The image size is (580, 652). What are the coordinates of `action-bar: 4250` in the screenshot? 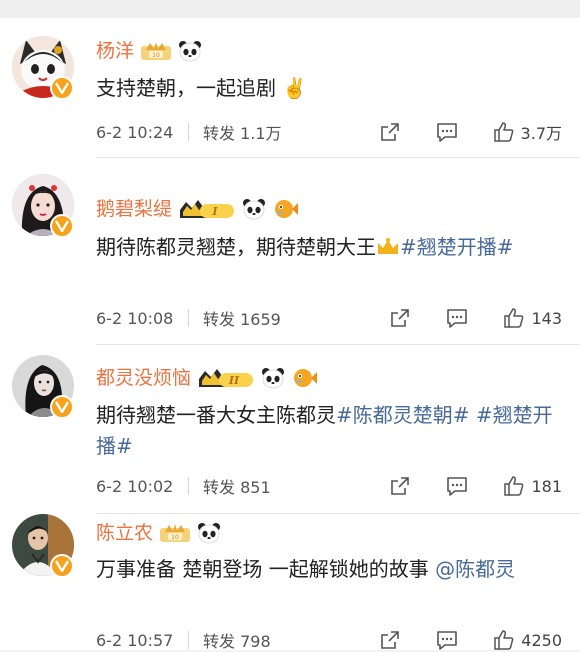 It's located at (470, 640).